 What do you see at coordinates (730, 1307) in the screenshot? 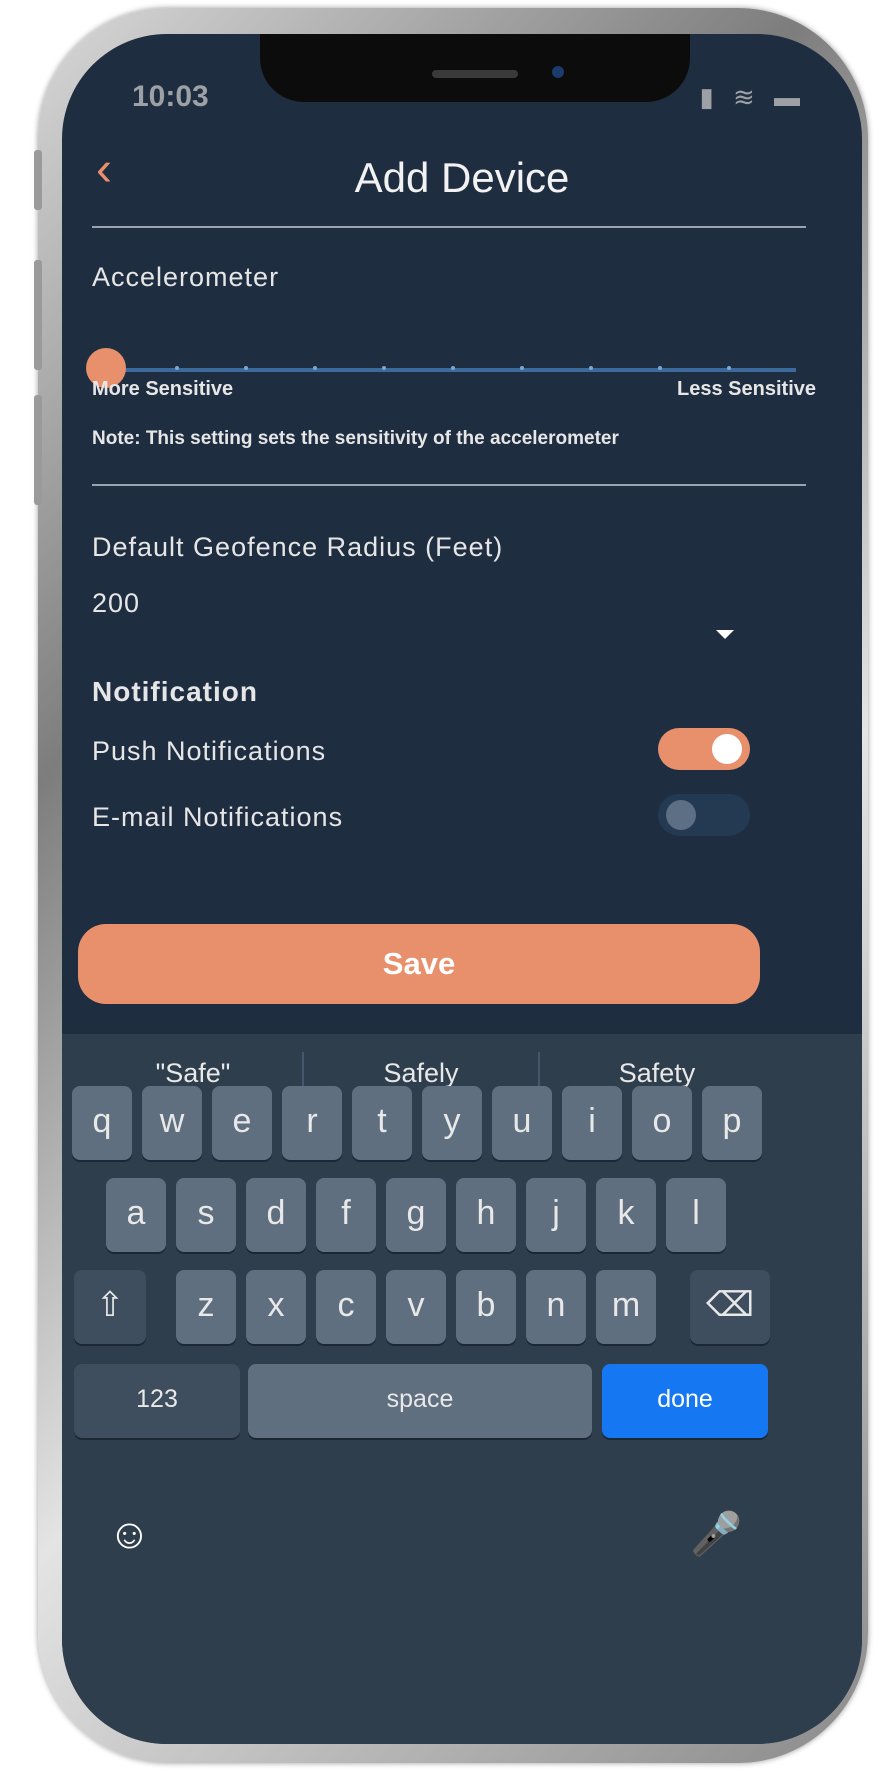
I see `backspace-key: ⌫` at bounding box center [730, 1307].